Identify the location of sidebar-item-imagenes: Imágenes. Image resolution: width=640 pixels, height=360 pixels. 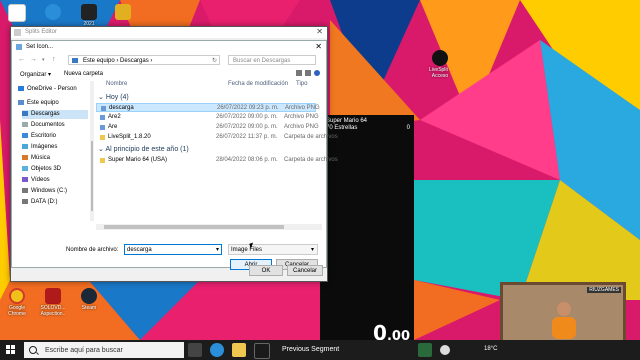
(57, 147).